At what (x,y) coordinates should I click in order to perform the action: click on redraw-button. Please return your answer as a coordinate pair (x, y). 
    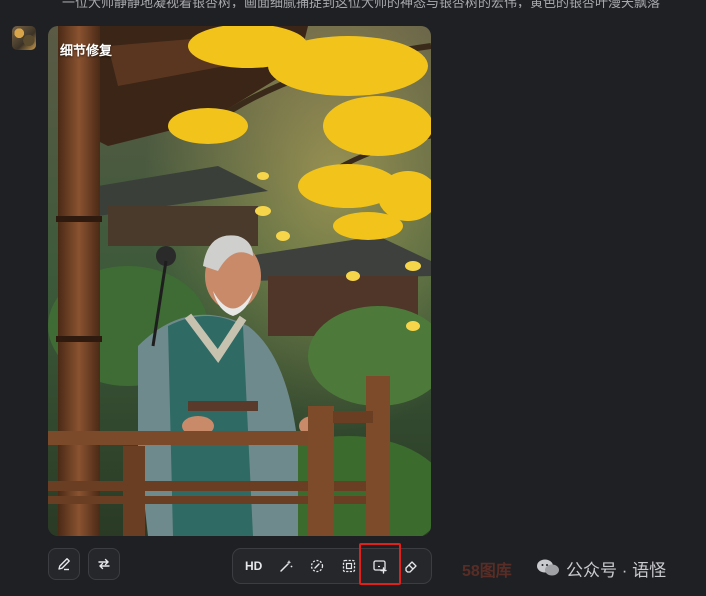
    Looking at the image, I should click on (317, 566).